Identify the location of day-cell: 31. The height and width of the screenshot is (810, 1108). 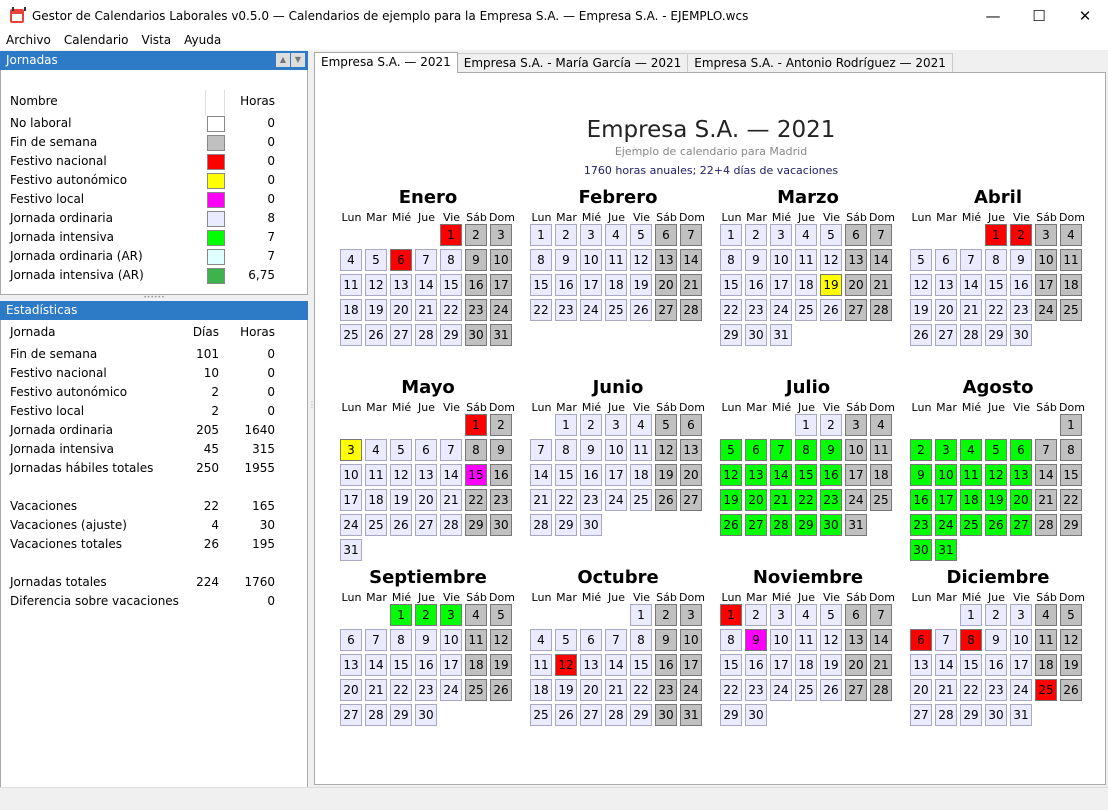
(351, 550).